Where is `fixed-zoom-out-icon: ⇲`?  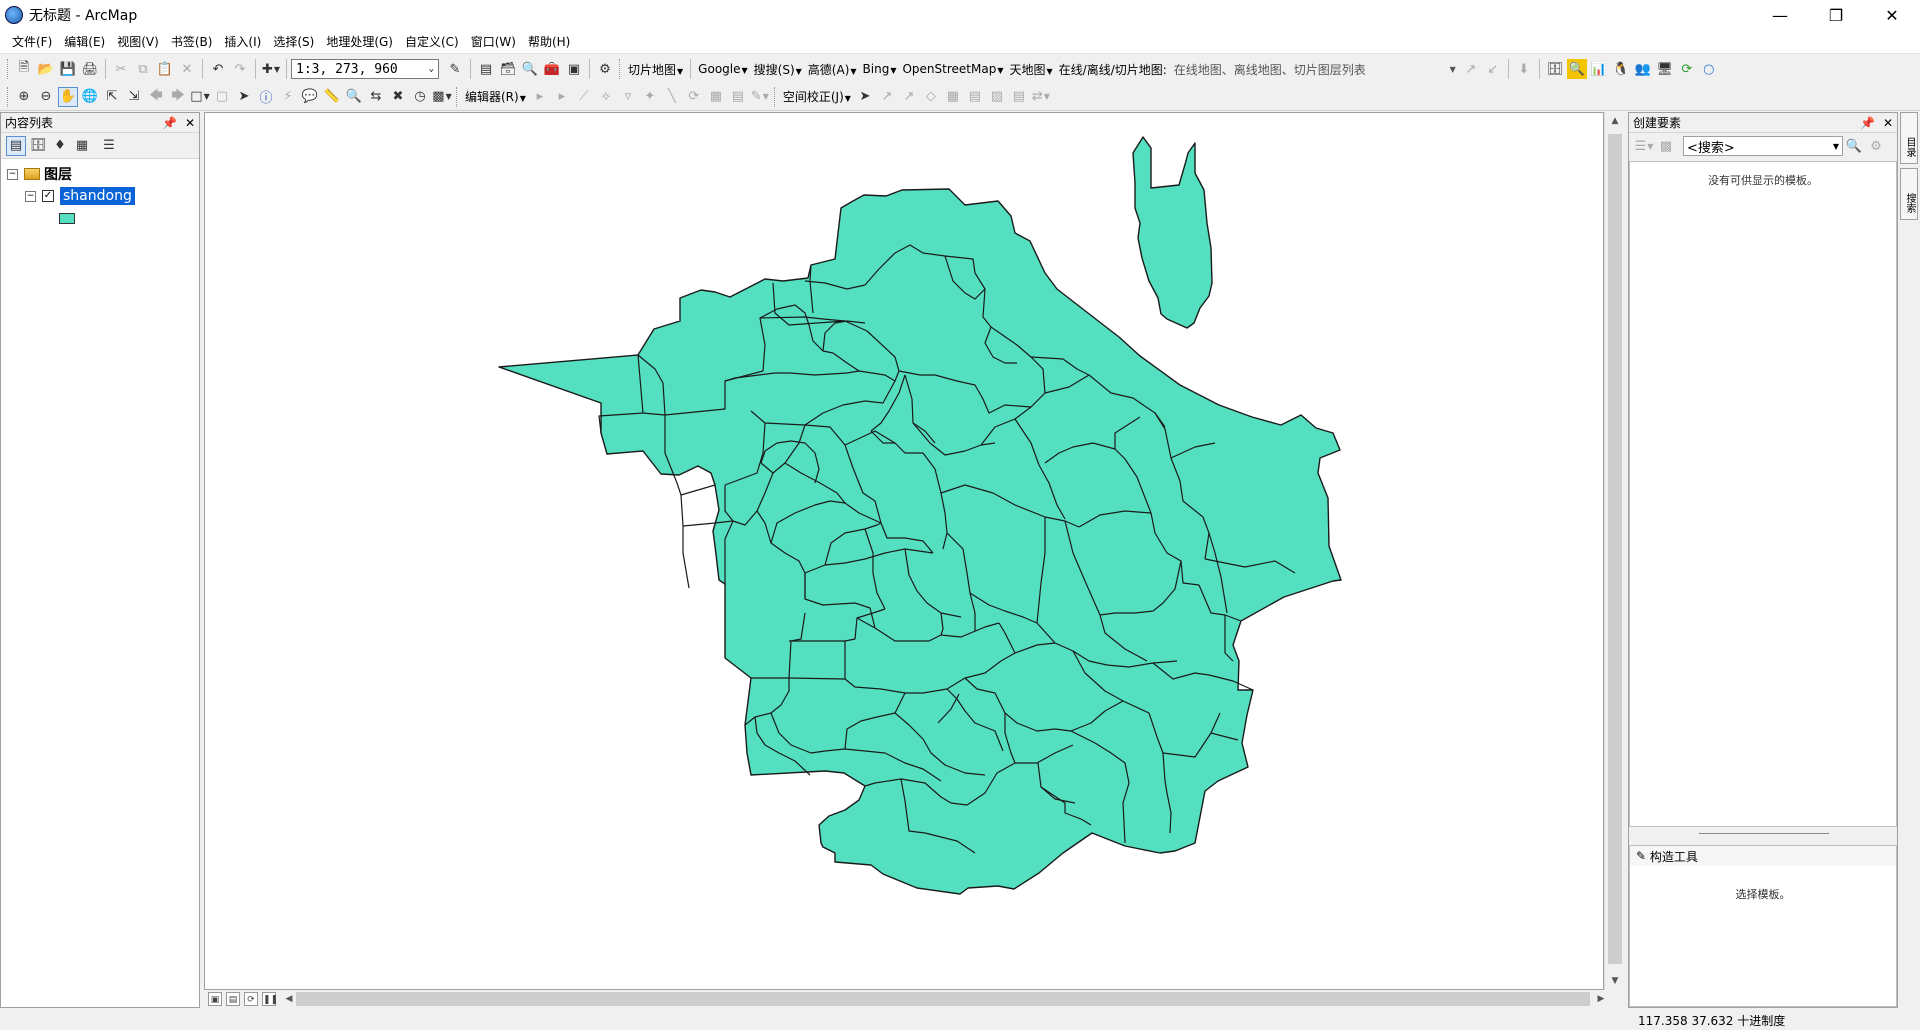
fixed-zoom-out-icon: ⇲ is located at coordinates (134, 97).